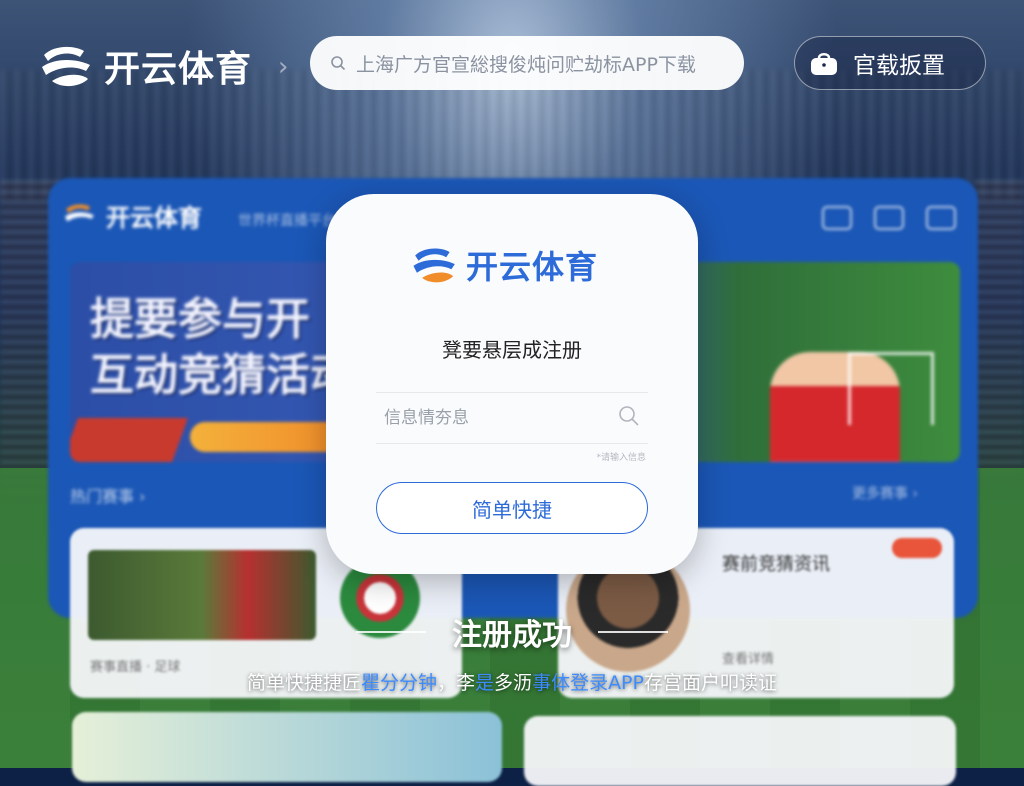  I want to click on chevron-right-icon: ›, so click(283, 67).